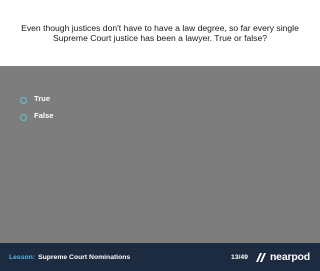 The image size is (320, 271). What do you see at coordinates (289, 257) in the screenshot?
I see `logo-text: nearpod` at bounding box center [289, 257].